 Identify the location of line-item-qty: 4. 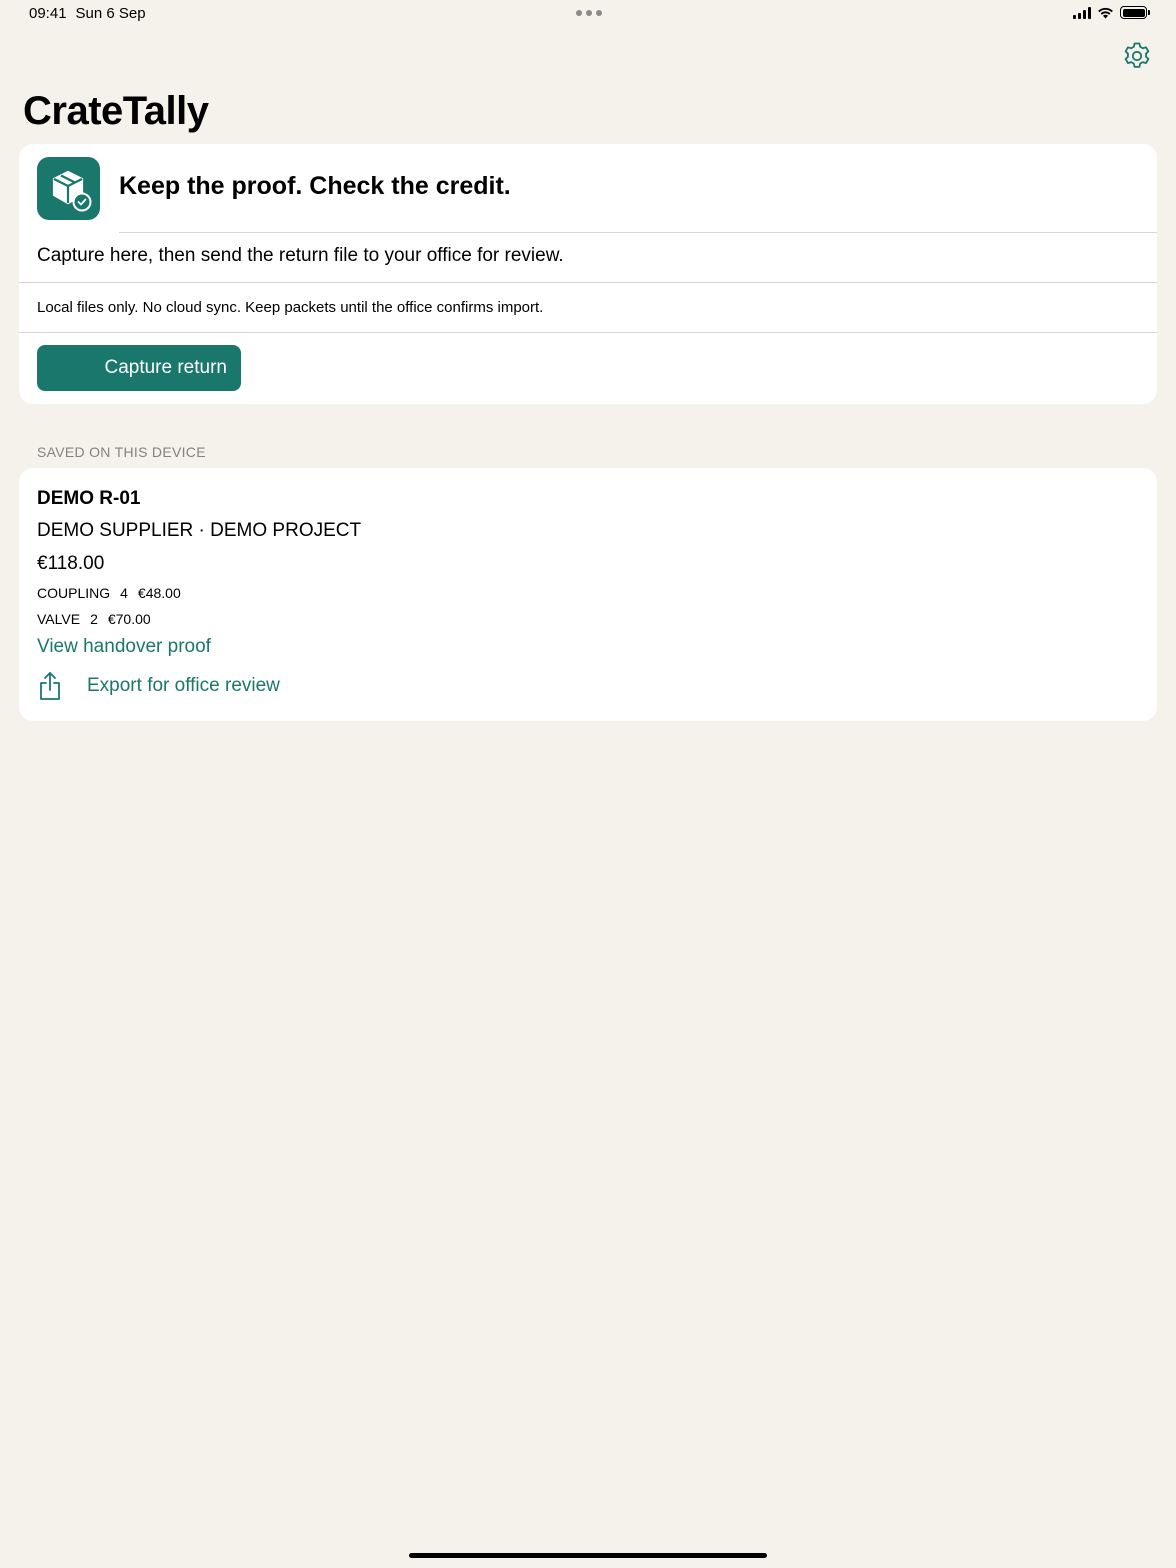
(124, 593).